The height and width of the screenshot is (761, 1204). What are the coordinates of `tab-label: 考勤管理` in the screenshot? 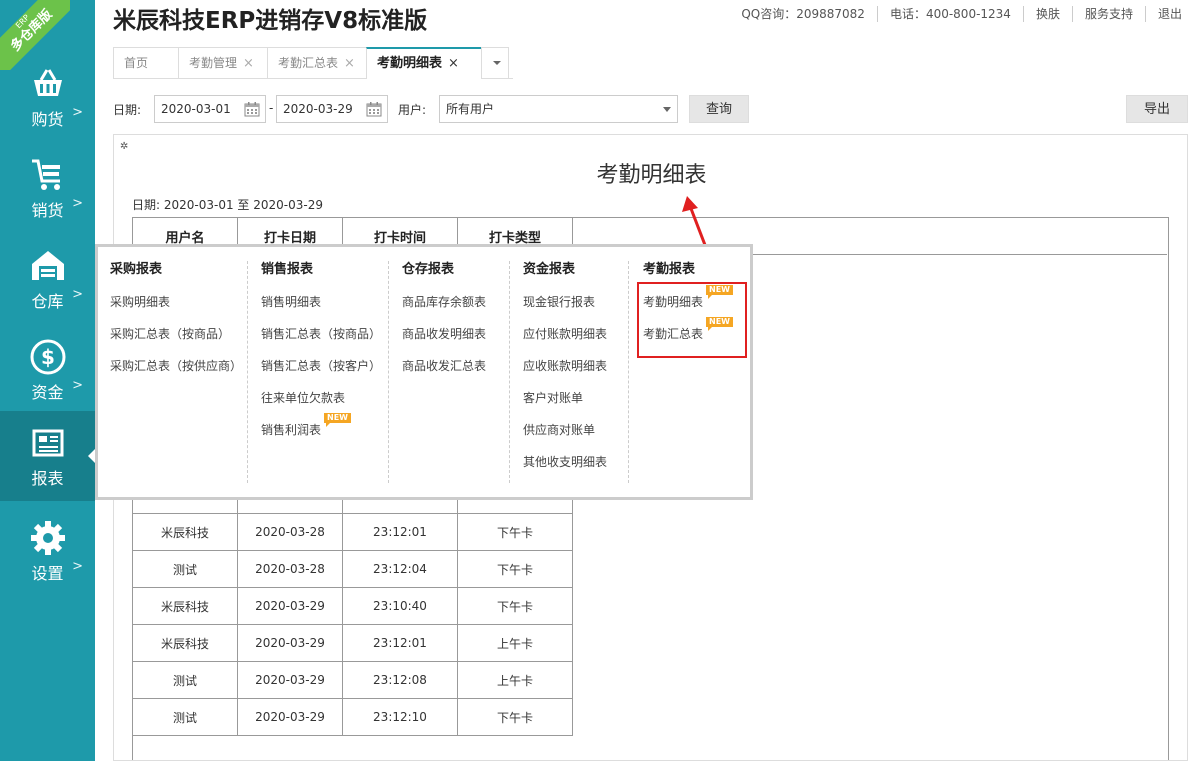 It's located at (213, 63).